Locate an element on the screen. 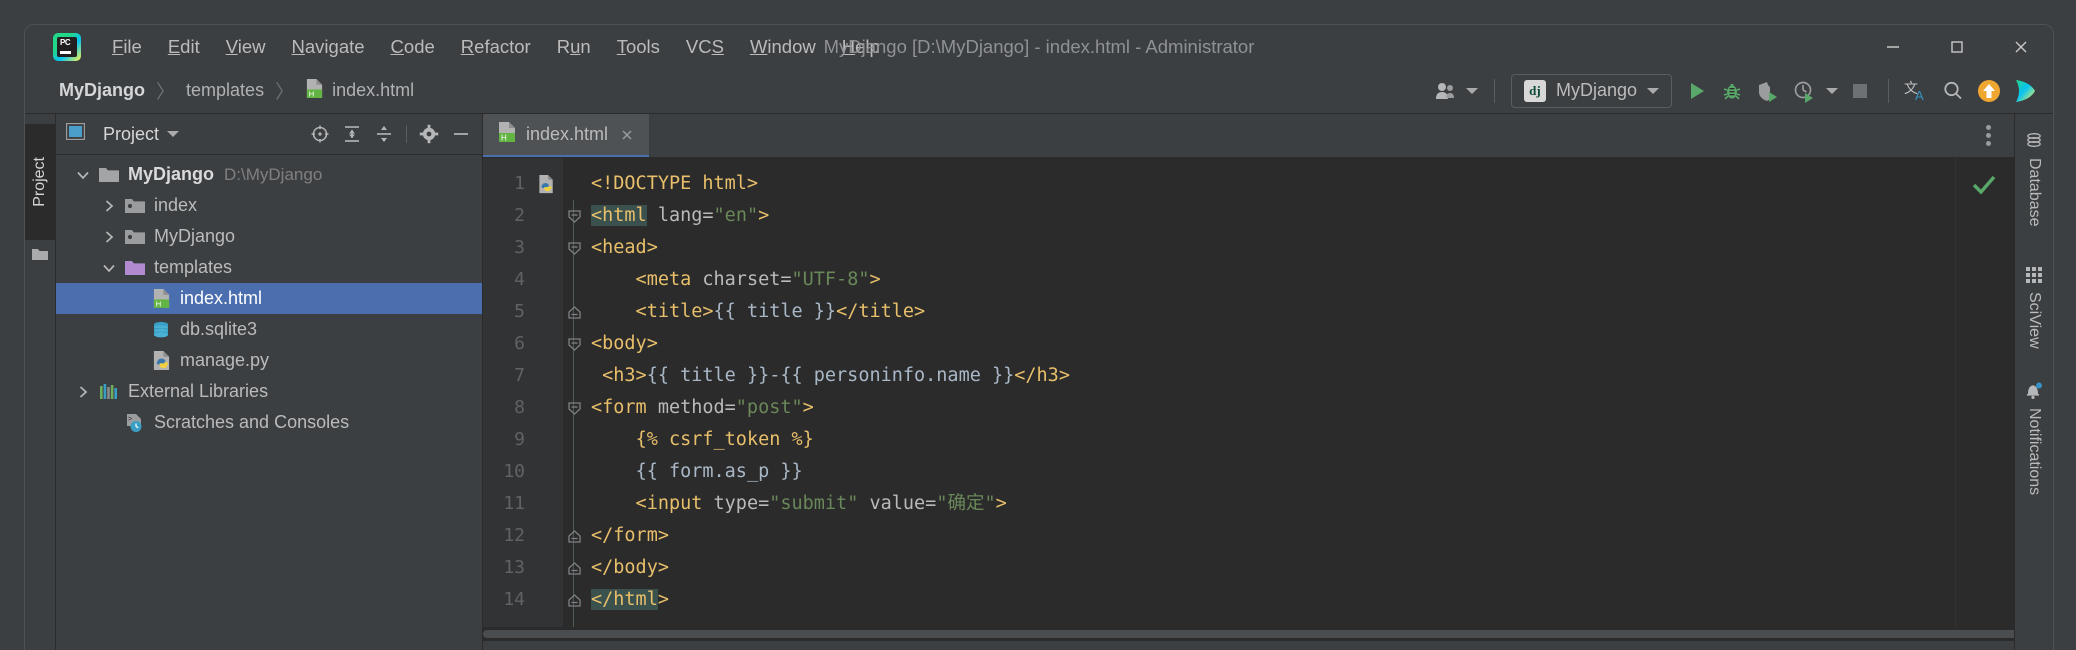 The image size is (2076, 650). code-line: {% csrf_token %} is located at coordinates (1270, 440).